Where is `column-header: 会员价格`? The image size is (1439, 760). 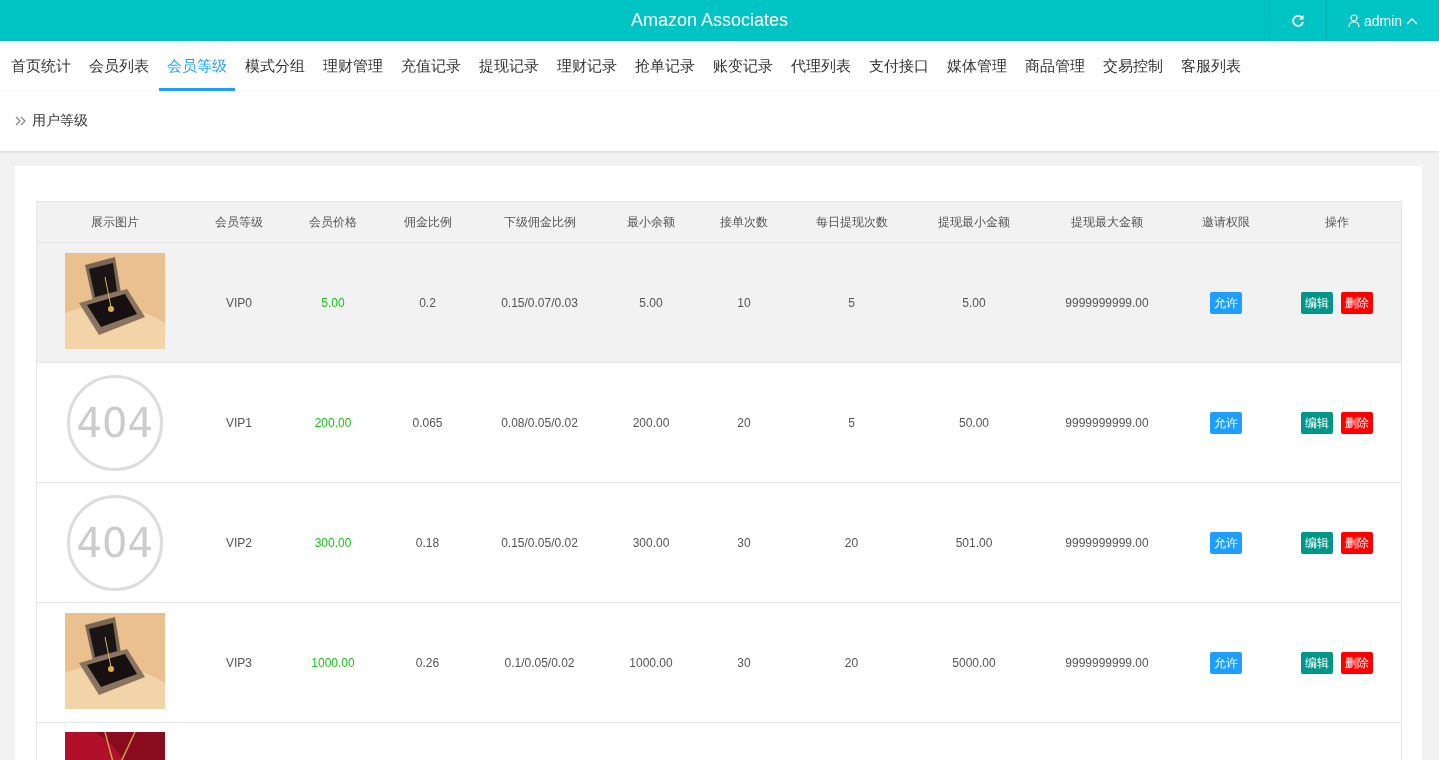
column-header: 会员价格 is located at coordinates (333, 222).